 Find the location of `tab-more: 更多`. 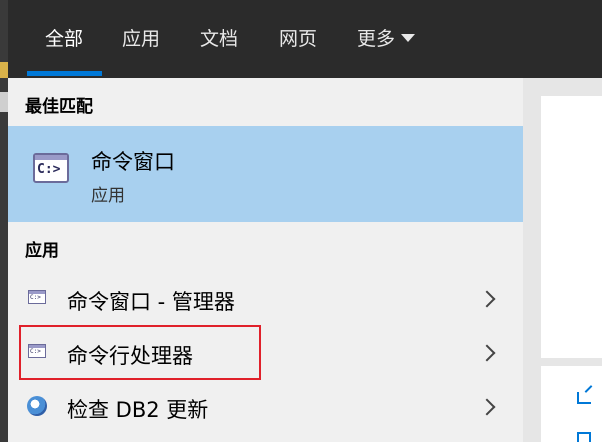

tab-more: 更多 is located at coordinates (386, 37).